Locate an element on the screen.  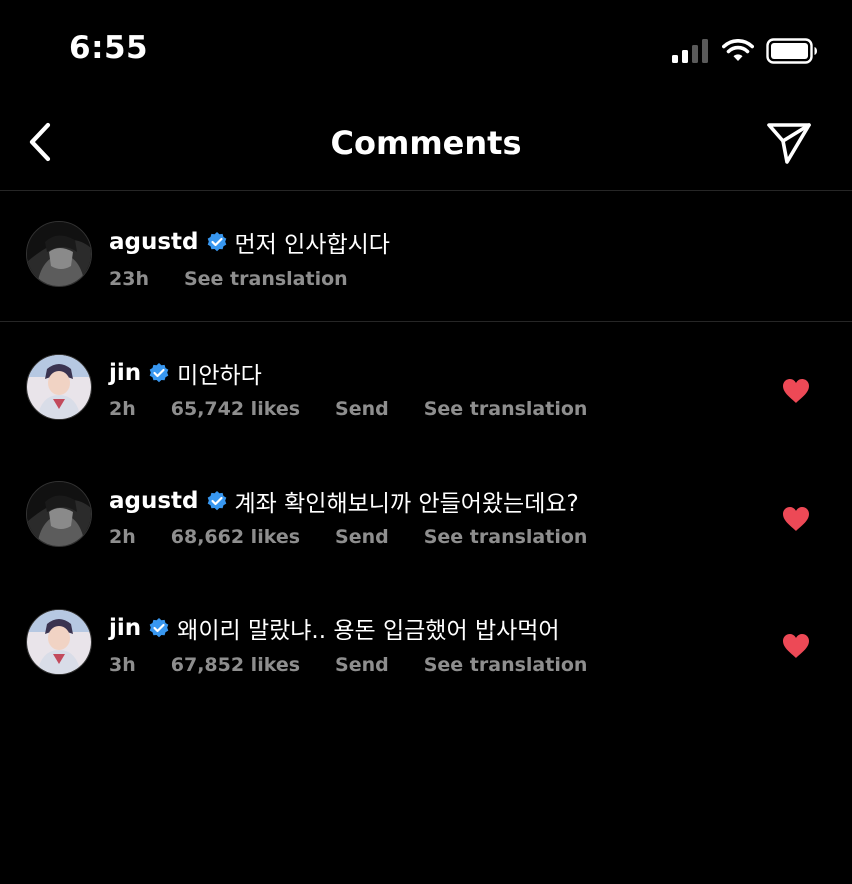
page-title: Comments is located at coordinates (426, 143).